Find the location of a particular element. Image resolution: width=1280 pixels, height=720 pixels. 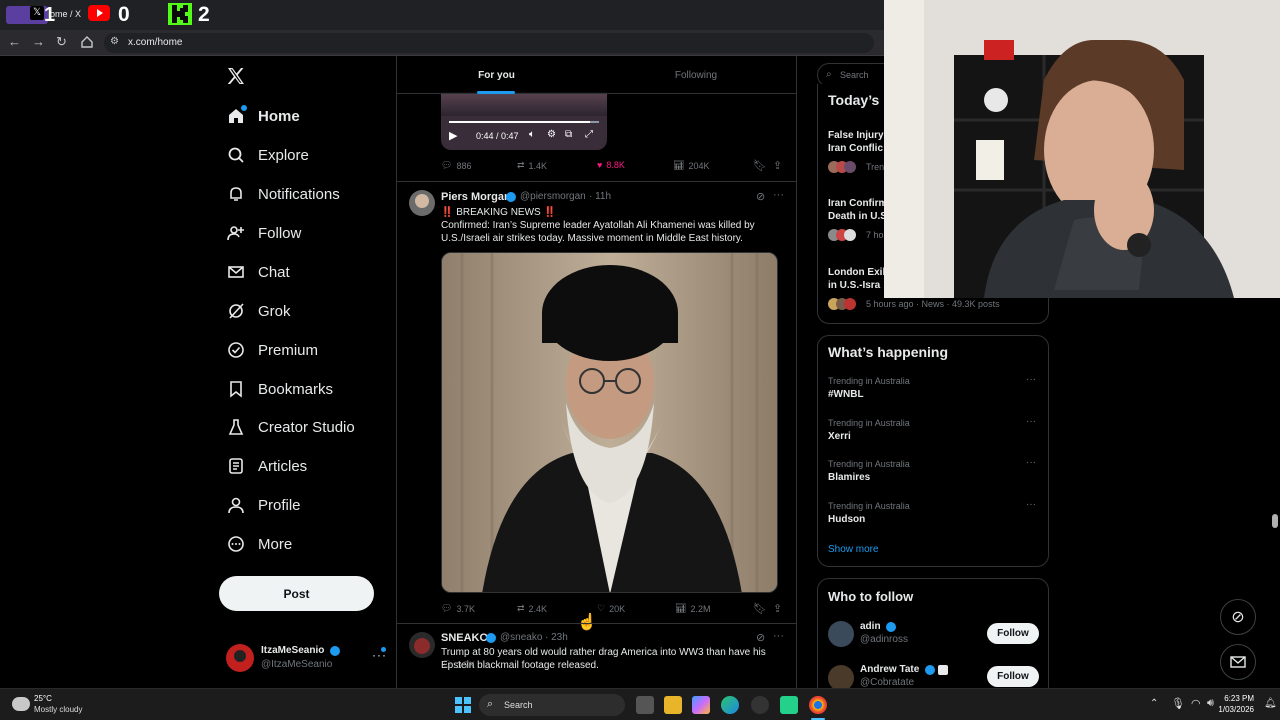

trend-item: Trending in Australia #WNBL ··· is located at coordinates (933, 393).